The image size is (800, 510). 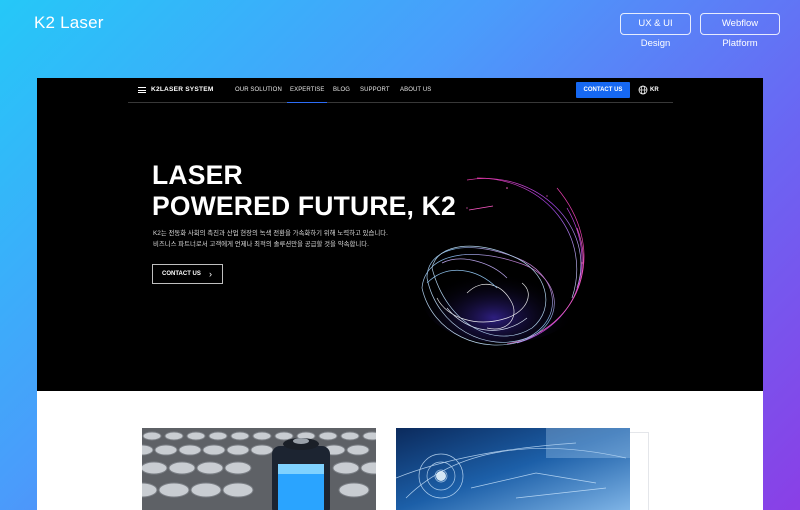 I want to click on hero-contact-button: CONTACT US ›, so click(x=187, y=274).